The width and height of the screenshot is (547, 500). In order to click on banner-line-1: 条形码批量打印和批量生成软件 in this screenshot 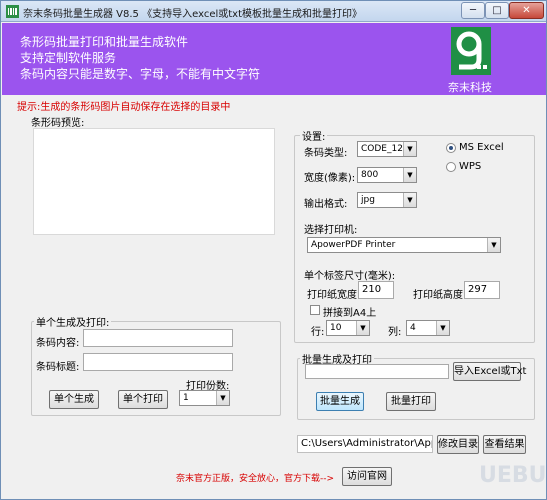, I will do `click(104, 42)`.